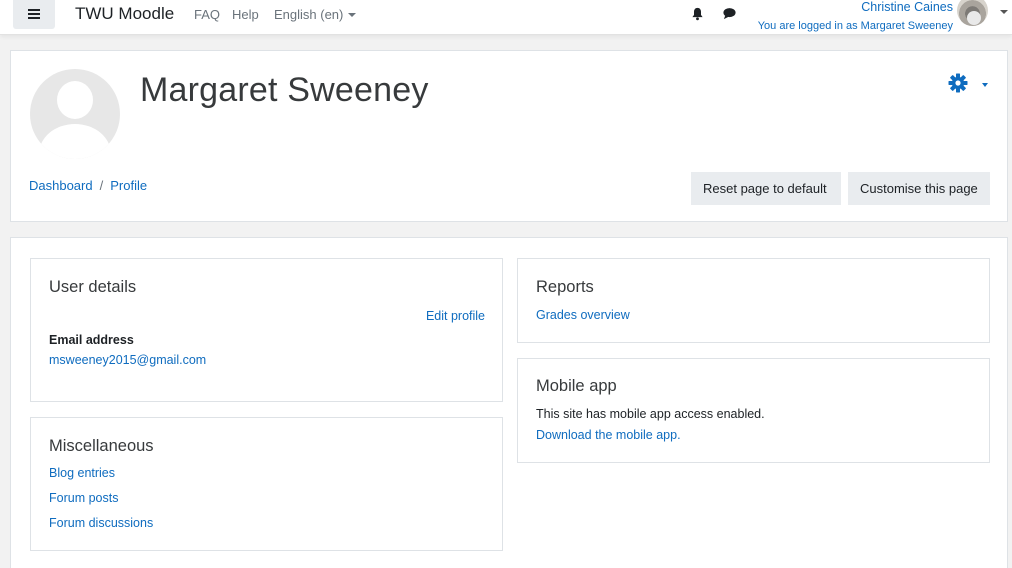 The width and height of the screenshot is (1012, 568). I want to click on miscellaneous-heading: Miscellaneous, so click(101, 446).